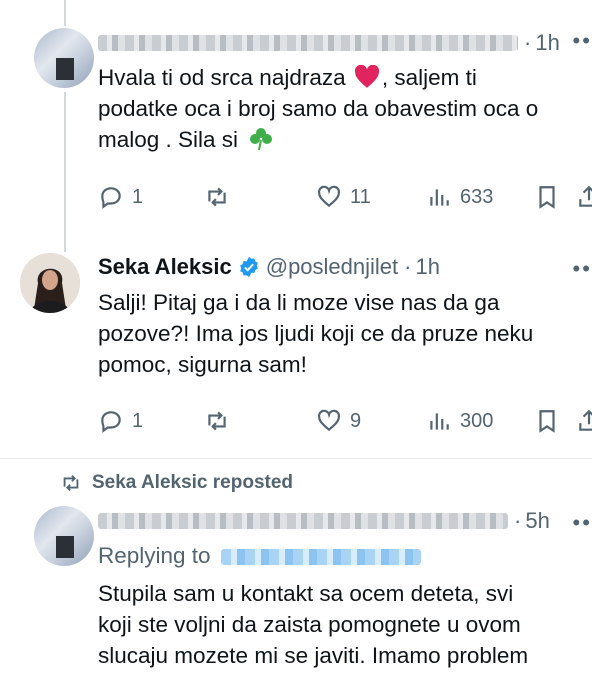 This screenshot has height=680, width=592. Describe the element at coordinates (537, 521) in the screenshot. I see `tweet-time: 5h` at that location.